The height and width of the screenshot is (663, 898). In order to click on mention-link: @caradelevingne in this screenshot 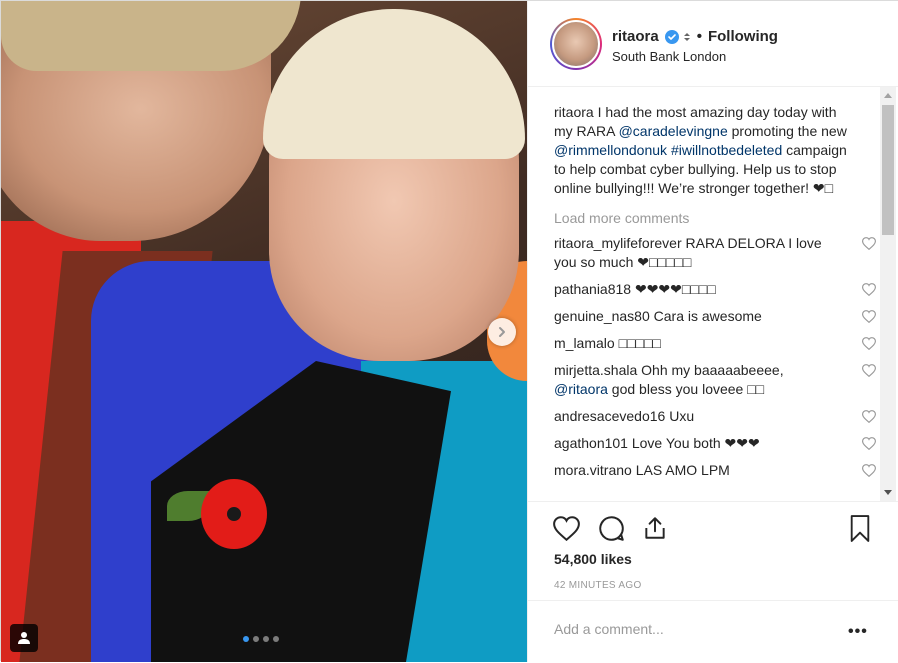, I will do `click(673, 131)`.